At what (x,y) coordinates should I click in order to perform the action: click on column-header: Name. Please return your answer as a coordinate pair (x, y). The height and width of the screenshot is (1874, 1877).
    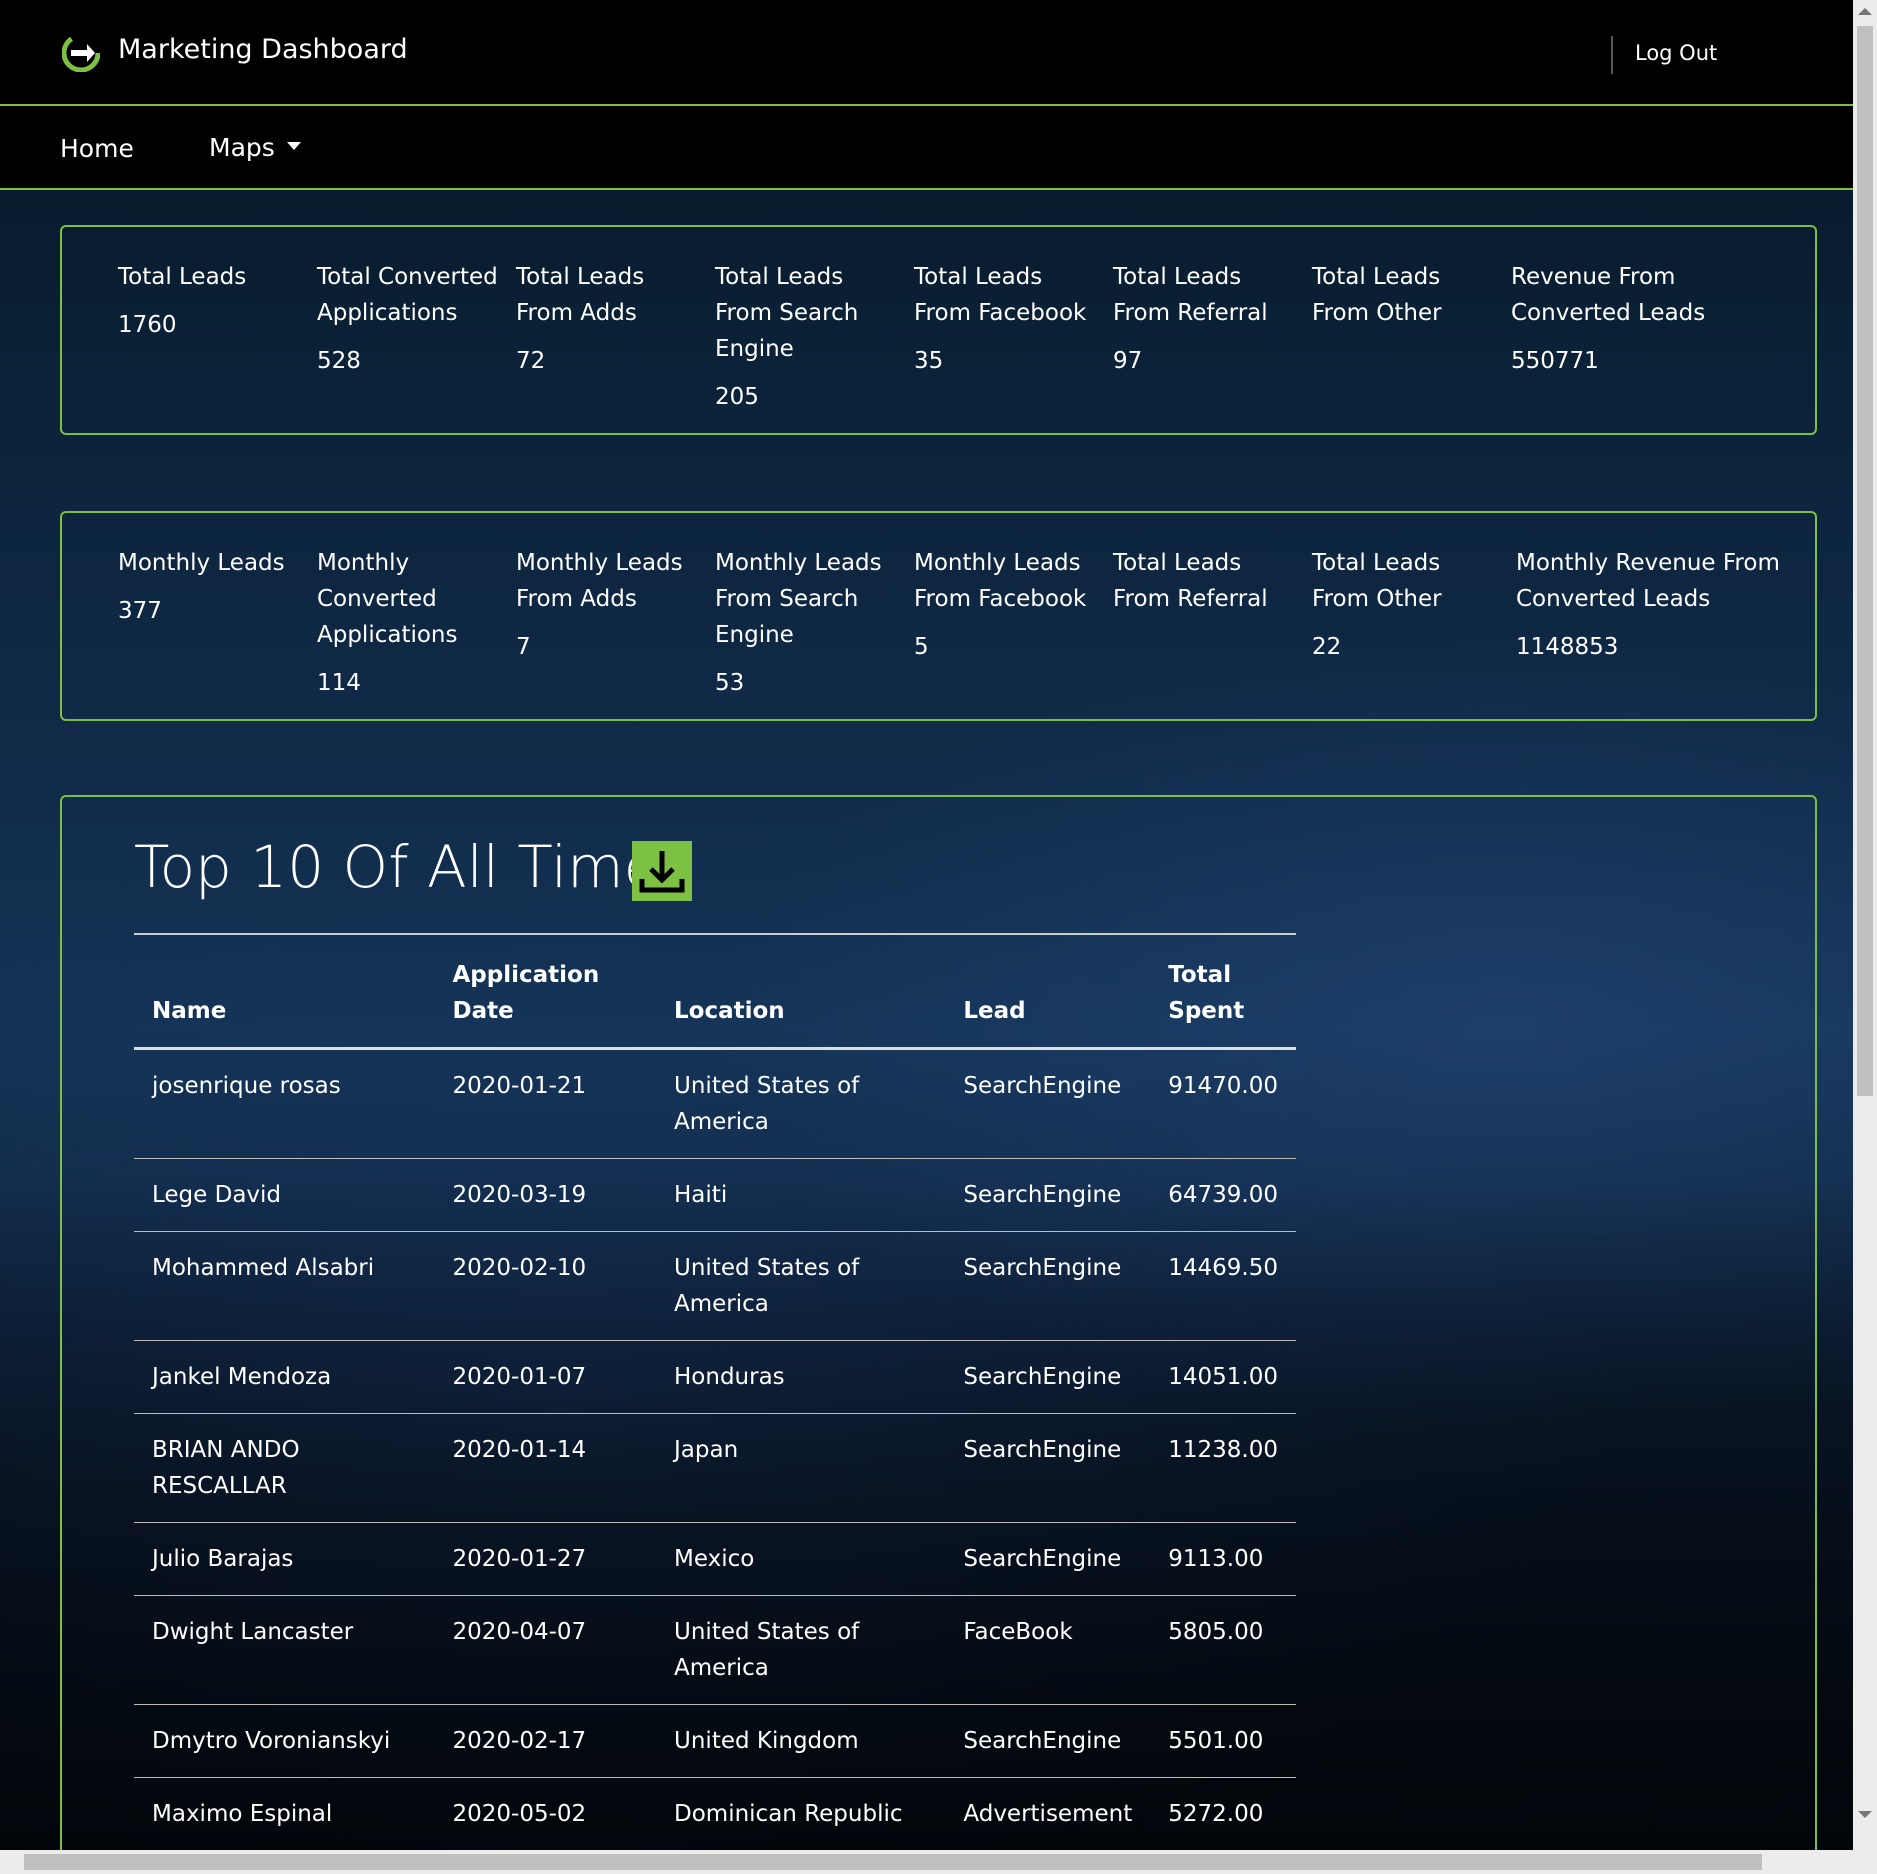
    Looking at the image, I should click on (284, 991).